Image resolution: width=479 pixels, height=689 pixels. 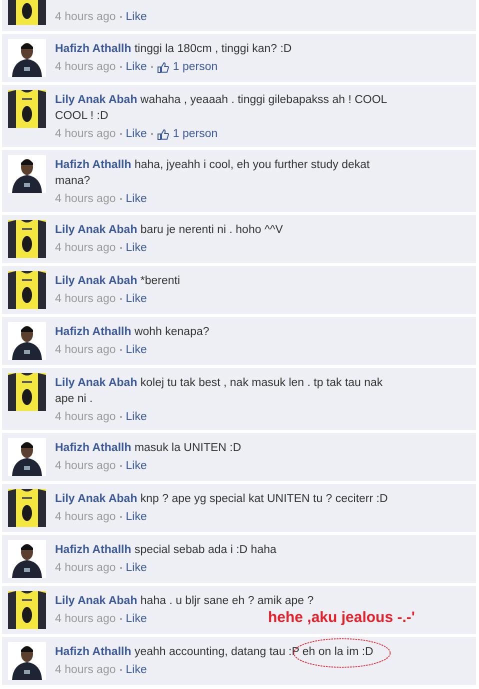 I want to click on comment-text: Hafizh Athallh tinggi la 180cm , tinggi kan? :D, so click(x=173, y=49).